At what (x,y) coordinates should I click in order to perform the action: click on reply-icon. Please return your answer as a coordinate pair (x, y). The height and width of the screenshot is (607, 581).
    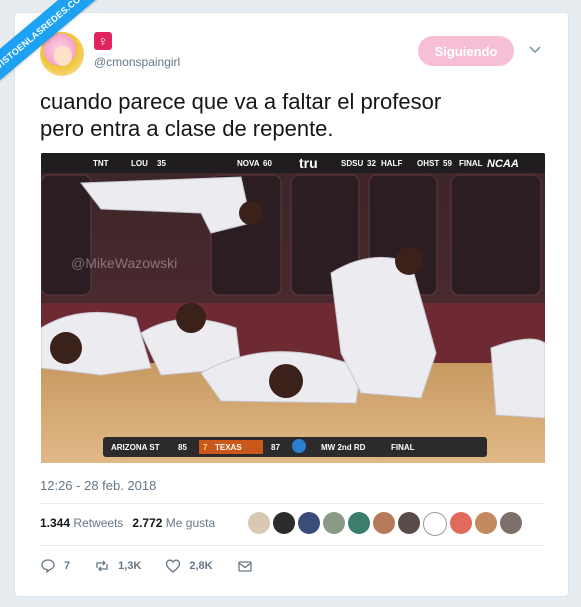
    Looking at the image, I should click on (48, 566).